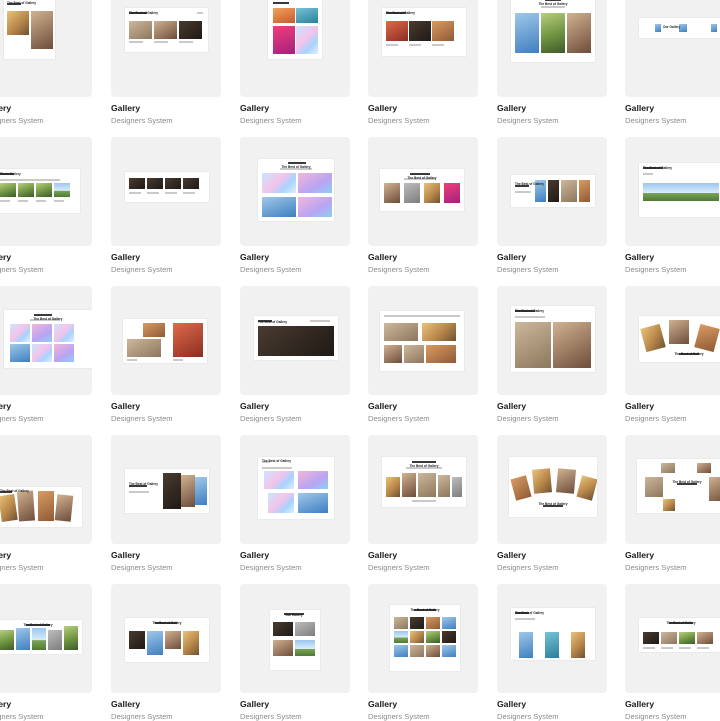  What do you see at coordinates (294, 615) in the screenshot?
I see `preview-heading: Our Gallery` at bounding box center [294, 615].